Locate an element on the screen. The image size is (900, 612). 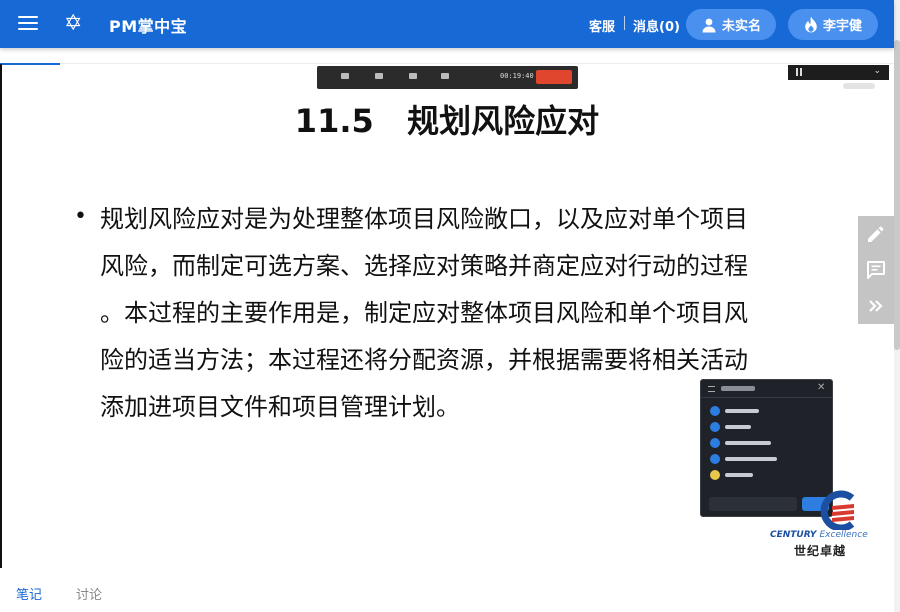
double-chevron-right-icon is located at coordinates (876, 306).